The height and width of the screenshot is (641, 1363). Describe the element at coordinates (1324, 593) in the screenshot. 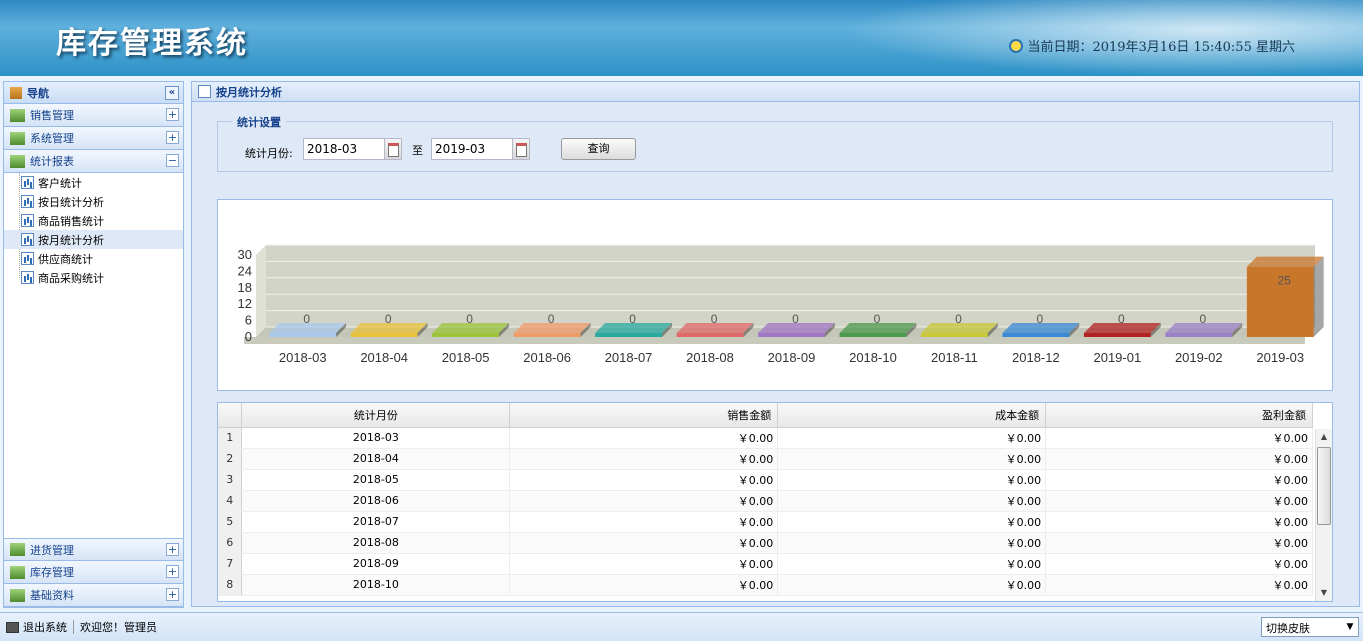

I see `scroll-down-icon: ▼` at that location.